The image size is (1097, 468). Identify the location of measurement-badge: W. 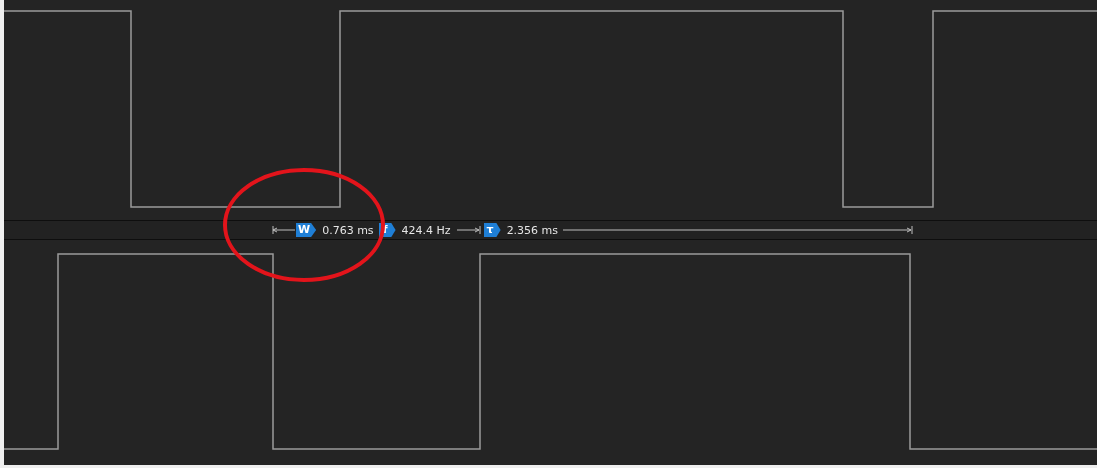
(306, 230).